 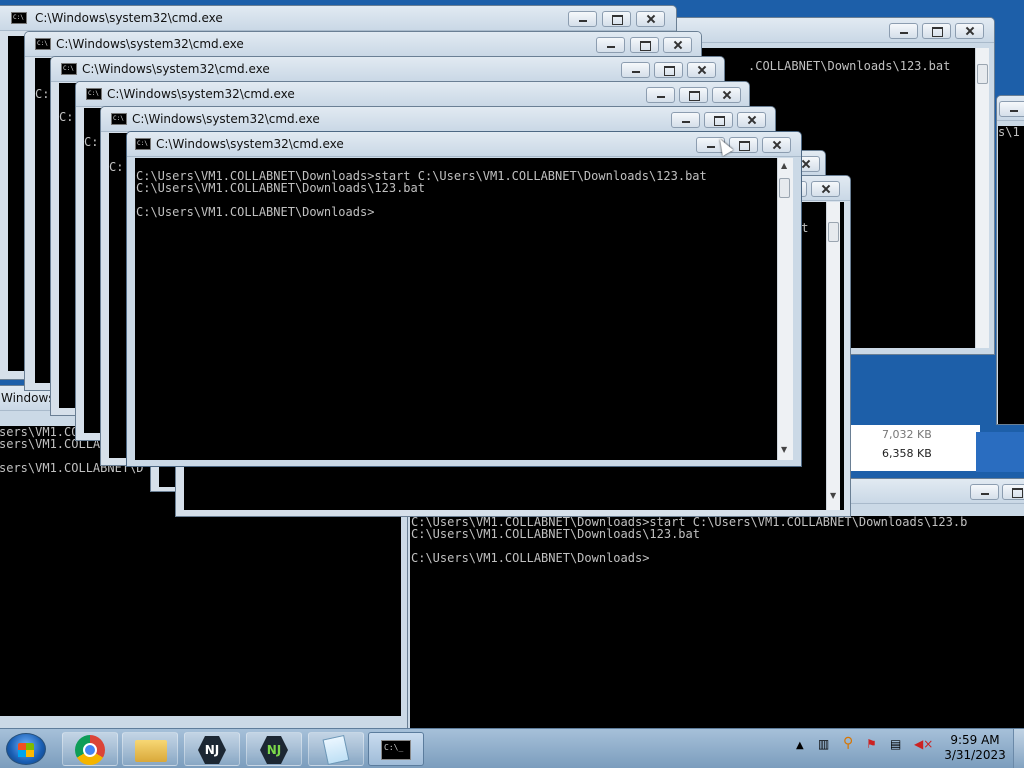 I want to click on command-prompt-icon: C:\_, so click(x=396, y=750).